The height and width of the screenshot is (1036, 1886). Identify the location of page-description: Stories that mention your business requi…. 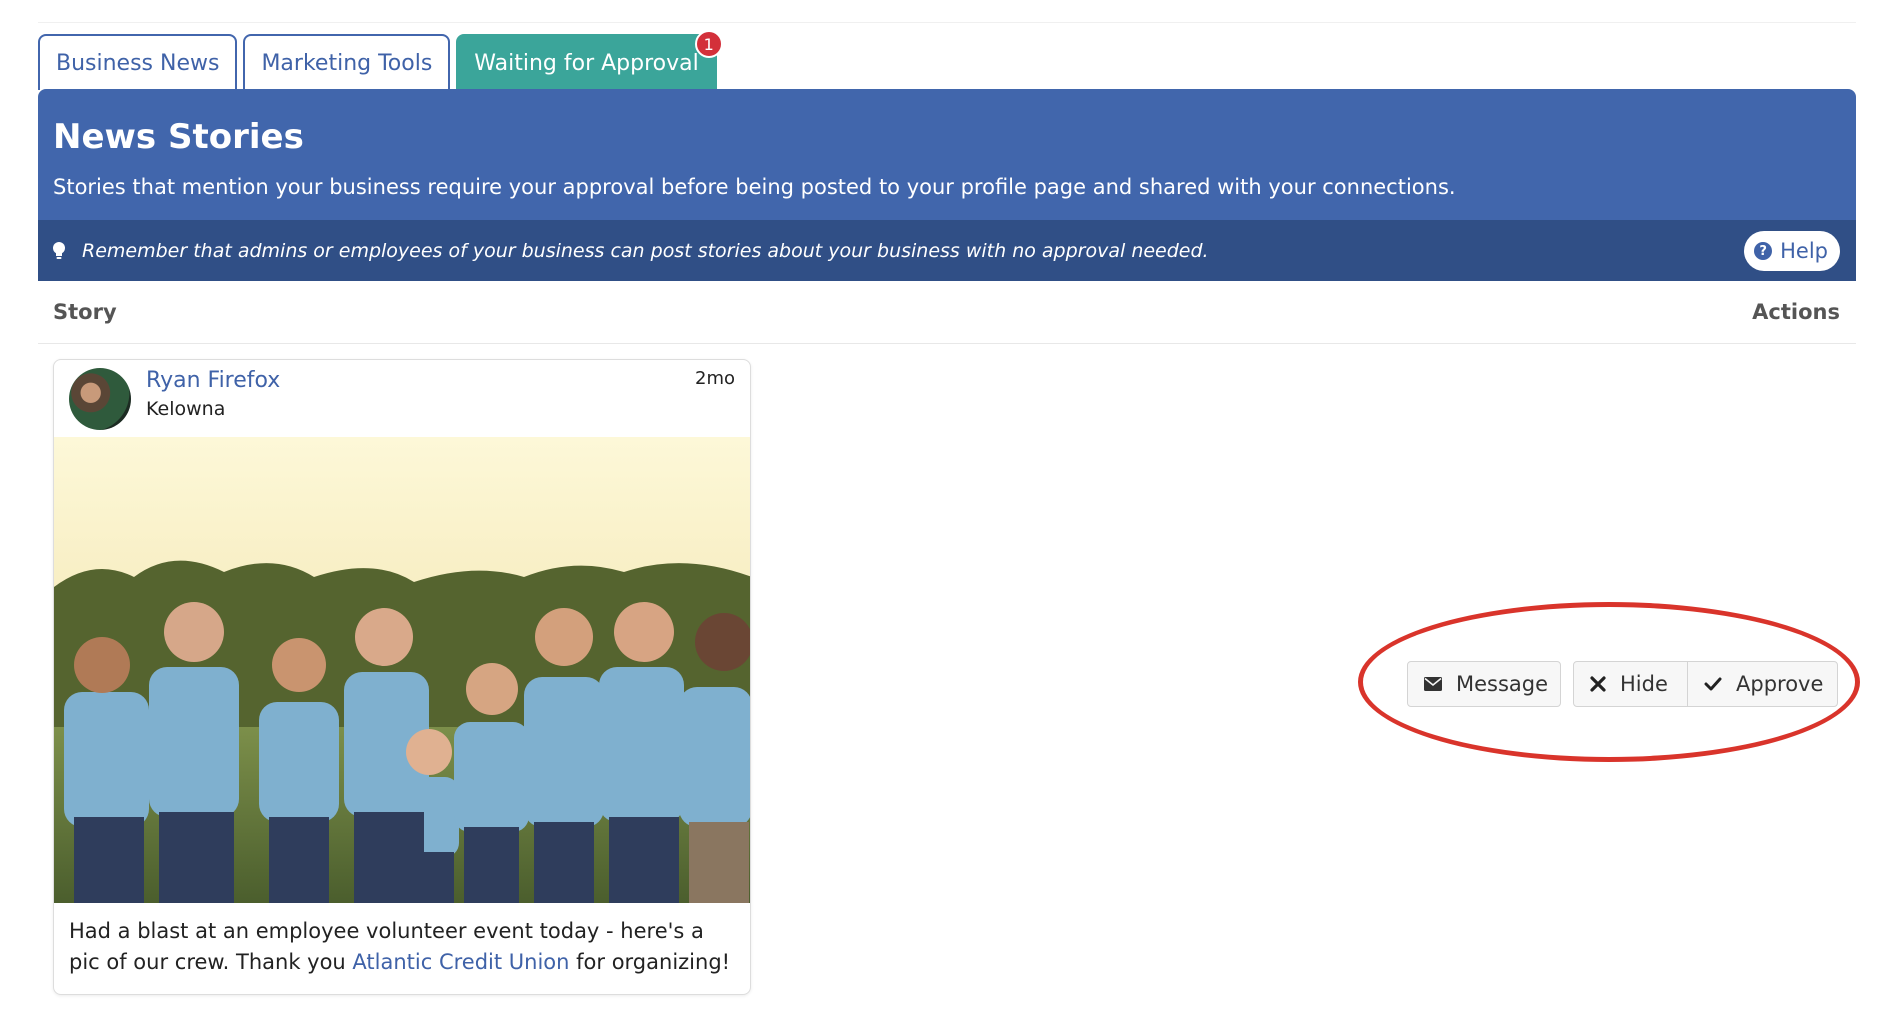
(754, 187).